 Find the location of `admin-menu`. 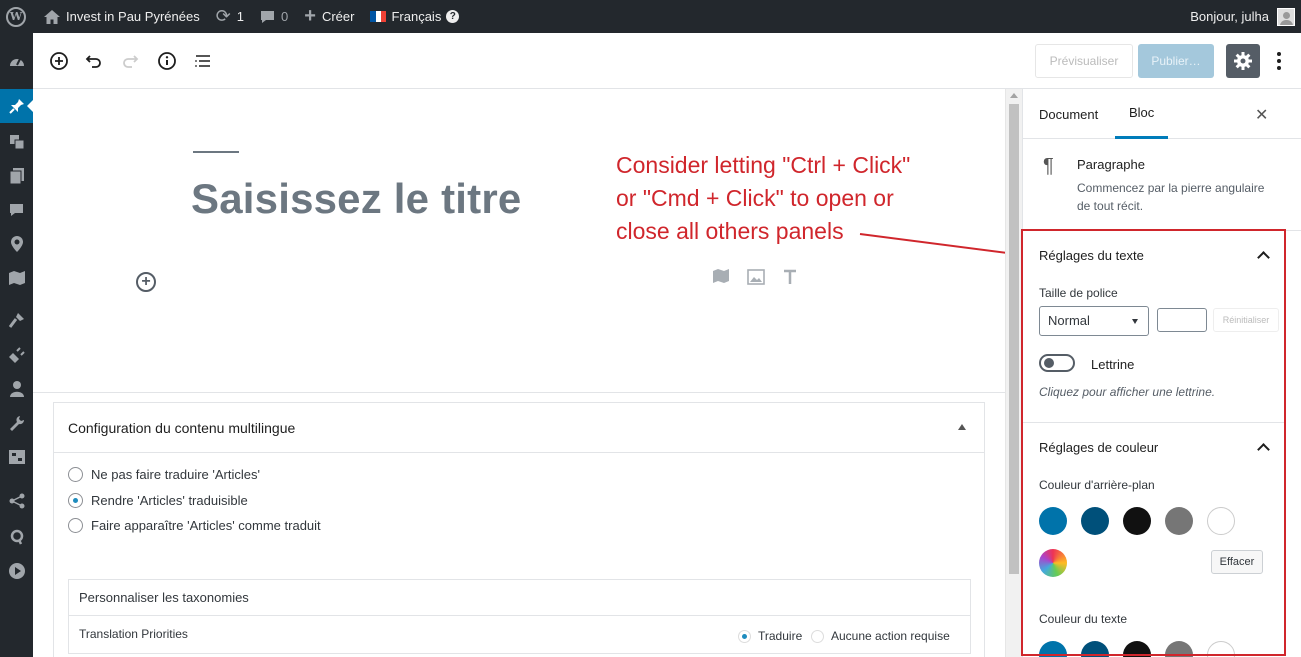

admin-menu is located at coordinates (16, 345).